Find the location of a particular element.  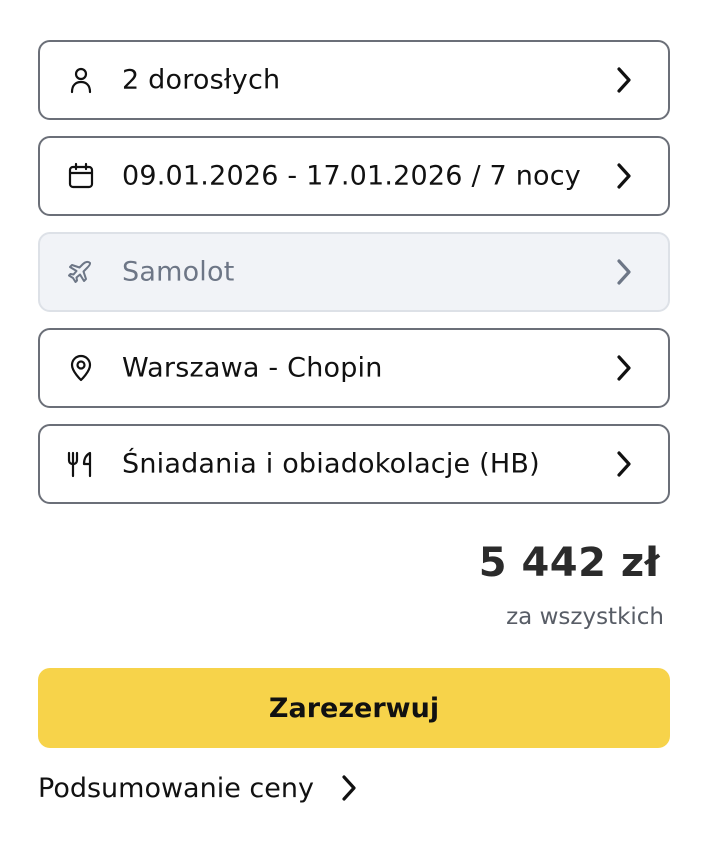

dates-label: 09.01.2026 - 17.01.2026 / 7 nocy is located at coordinates (351, 176).